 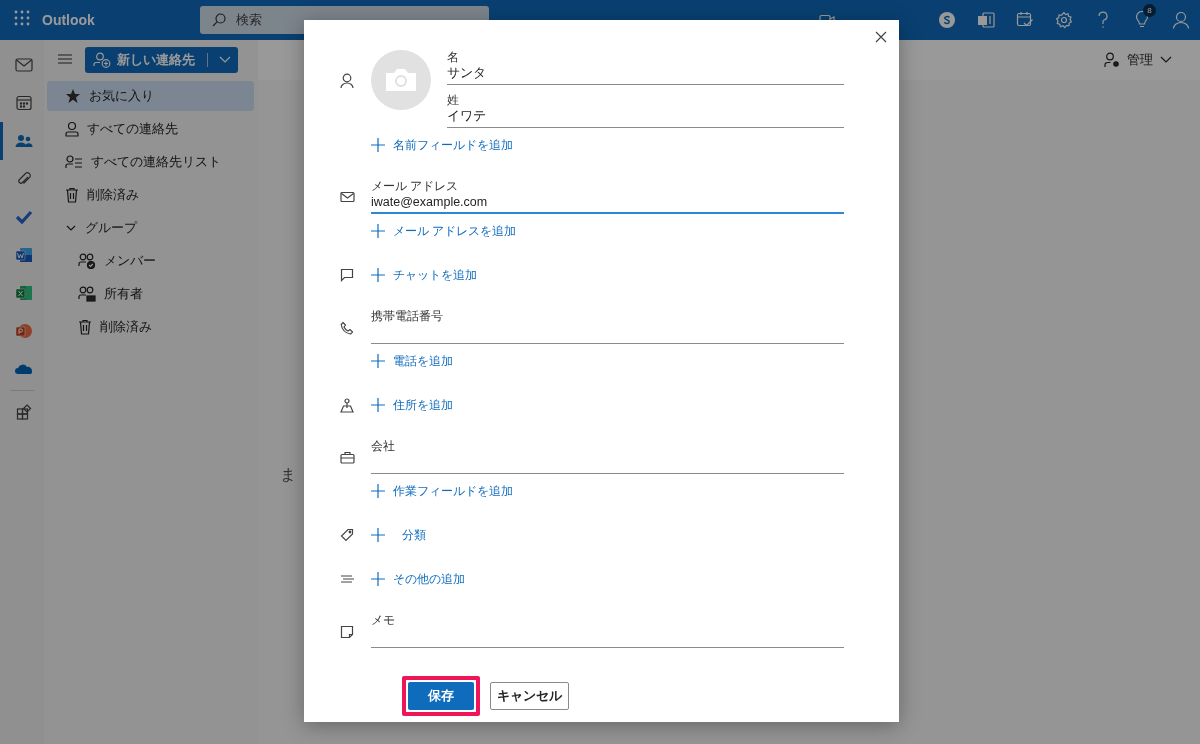 I want to click on excel-icon, so click(x=23, y=293).